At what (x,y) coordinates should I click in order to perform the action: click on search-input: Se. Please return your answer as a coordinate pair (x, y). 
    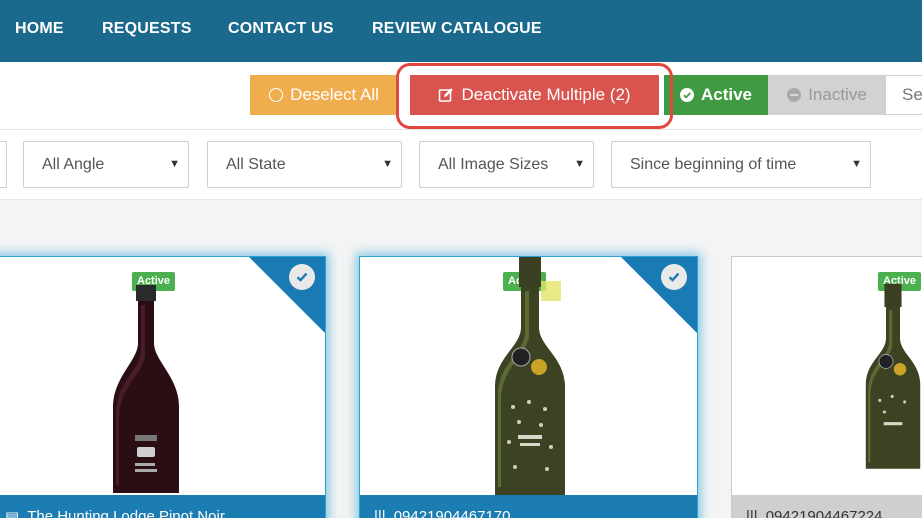
    Looking at the image, I should click on (903, 95).